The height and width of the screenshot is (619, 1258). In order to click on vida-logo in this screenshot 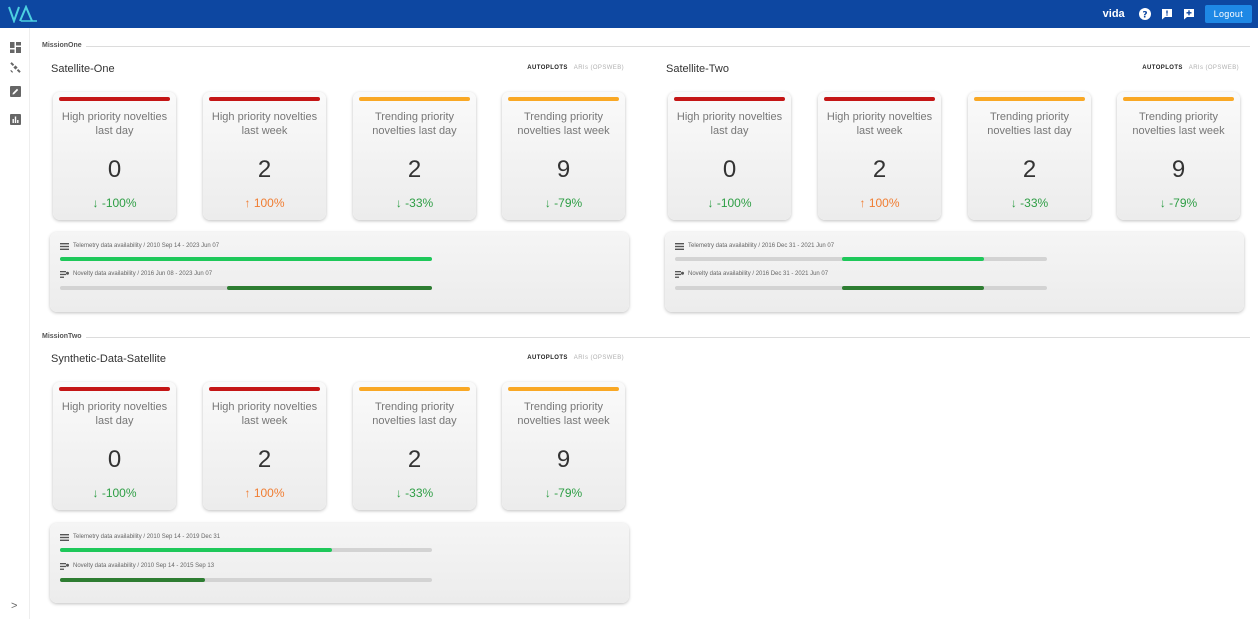, I will do `click(23, 14)`.